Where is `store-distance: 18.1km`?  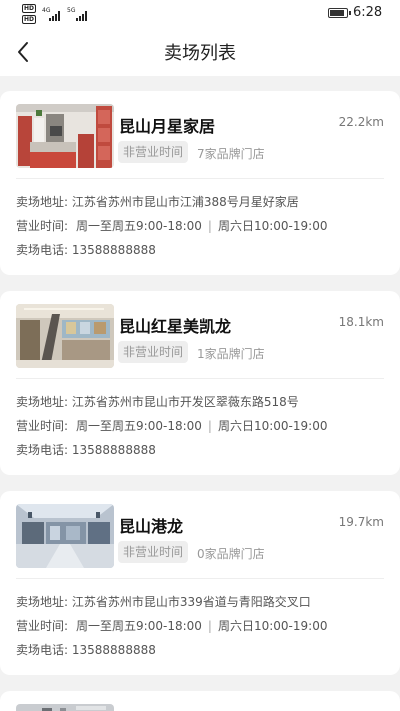 store-distance: 18.1km is located at coordinates (361, 322).